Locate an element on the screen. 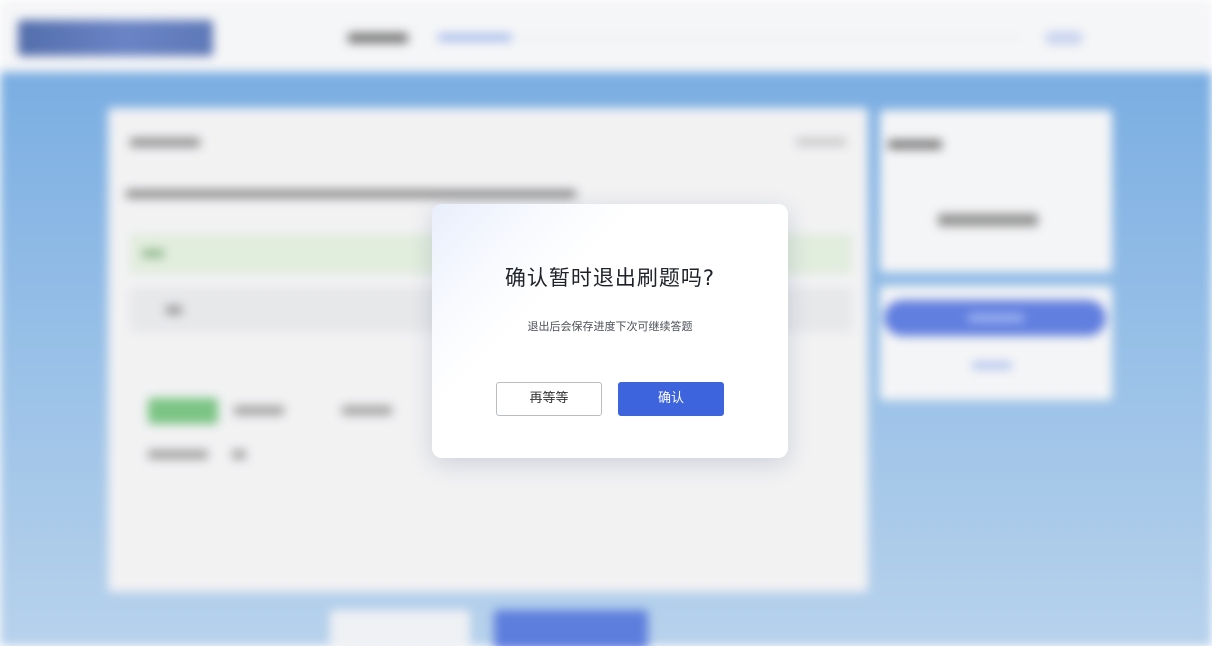 The image size is (1212, 646). exit-confirm-dialog: 确认暂时退出刷题吗? 退出后会保存进度下次可继续答题 再等等 确认 is located at coordinates (610, 331).